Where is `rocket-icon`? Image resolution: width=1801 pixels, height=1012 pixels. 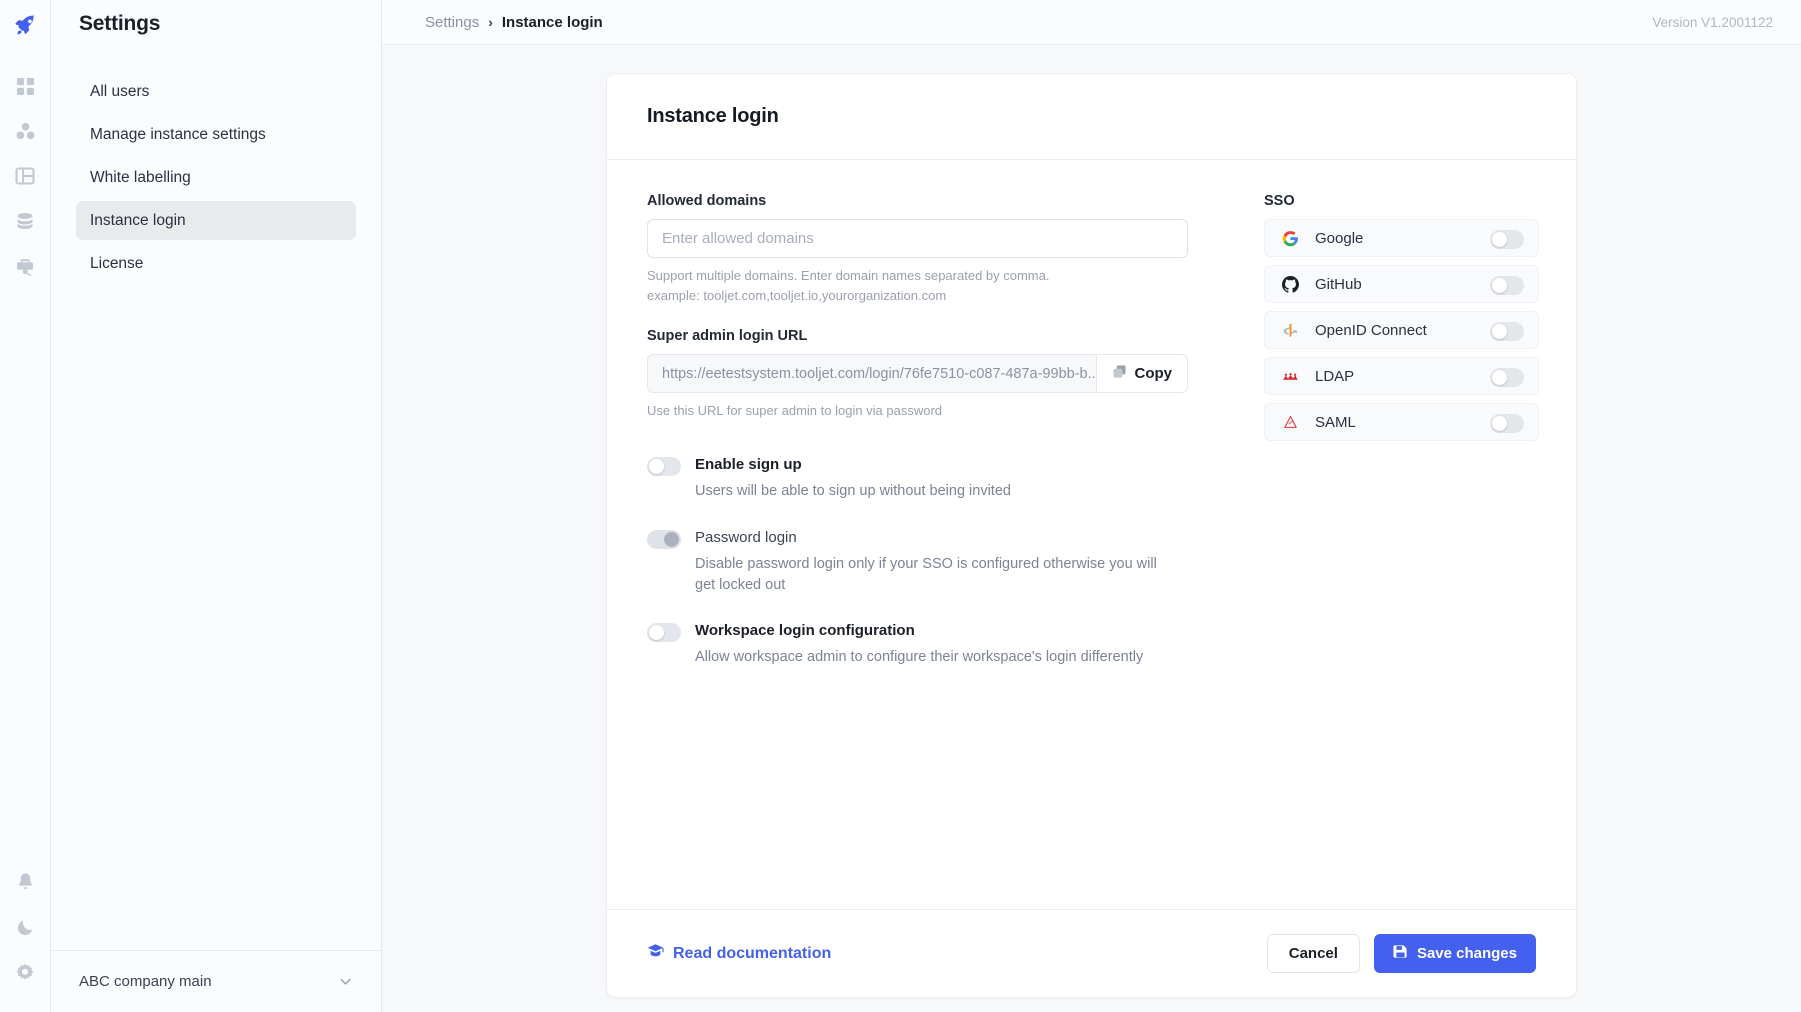
rocket-icon is located at coordinates (25, 28).